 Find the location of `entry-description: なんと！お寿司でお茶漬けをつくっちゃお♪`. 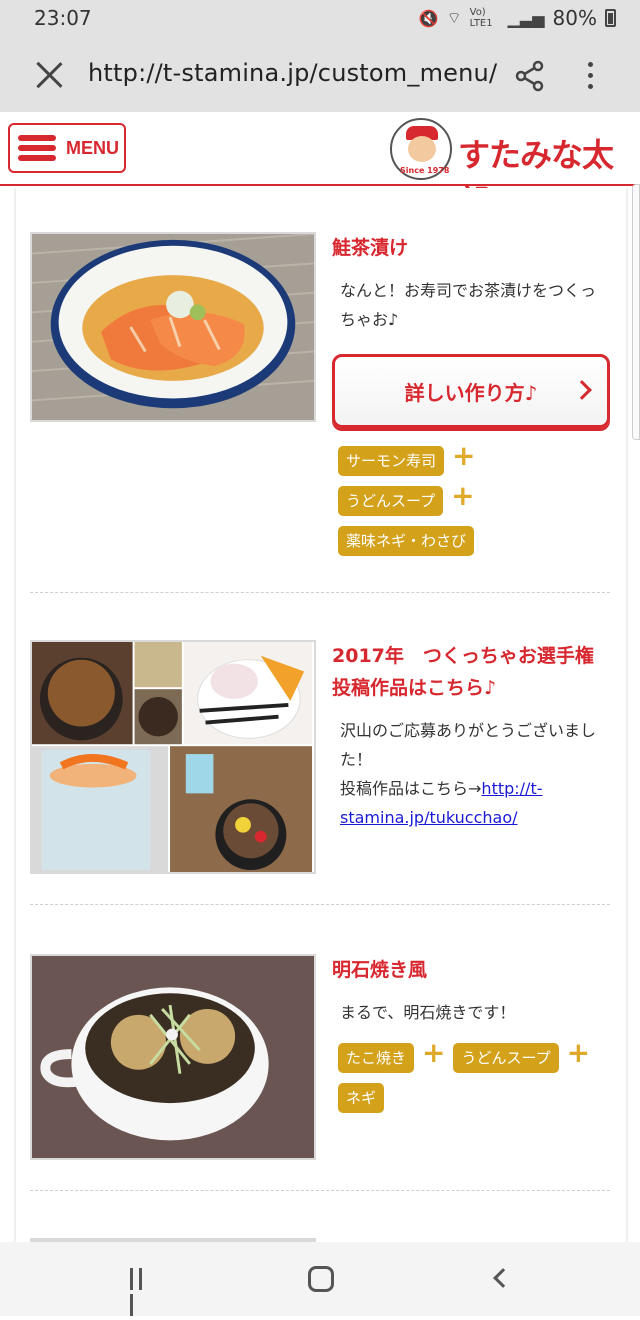

entry-description: なんと！お寿司でお茶漬けをつくっちゃお♪ is located at coordinates (468, 305).